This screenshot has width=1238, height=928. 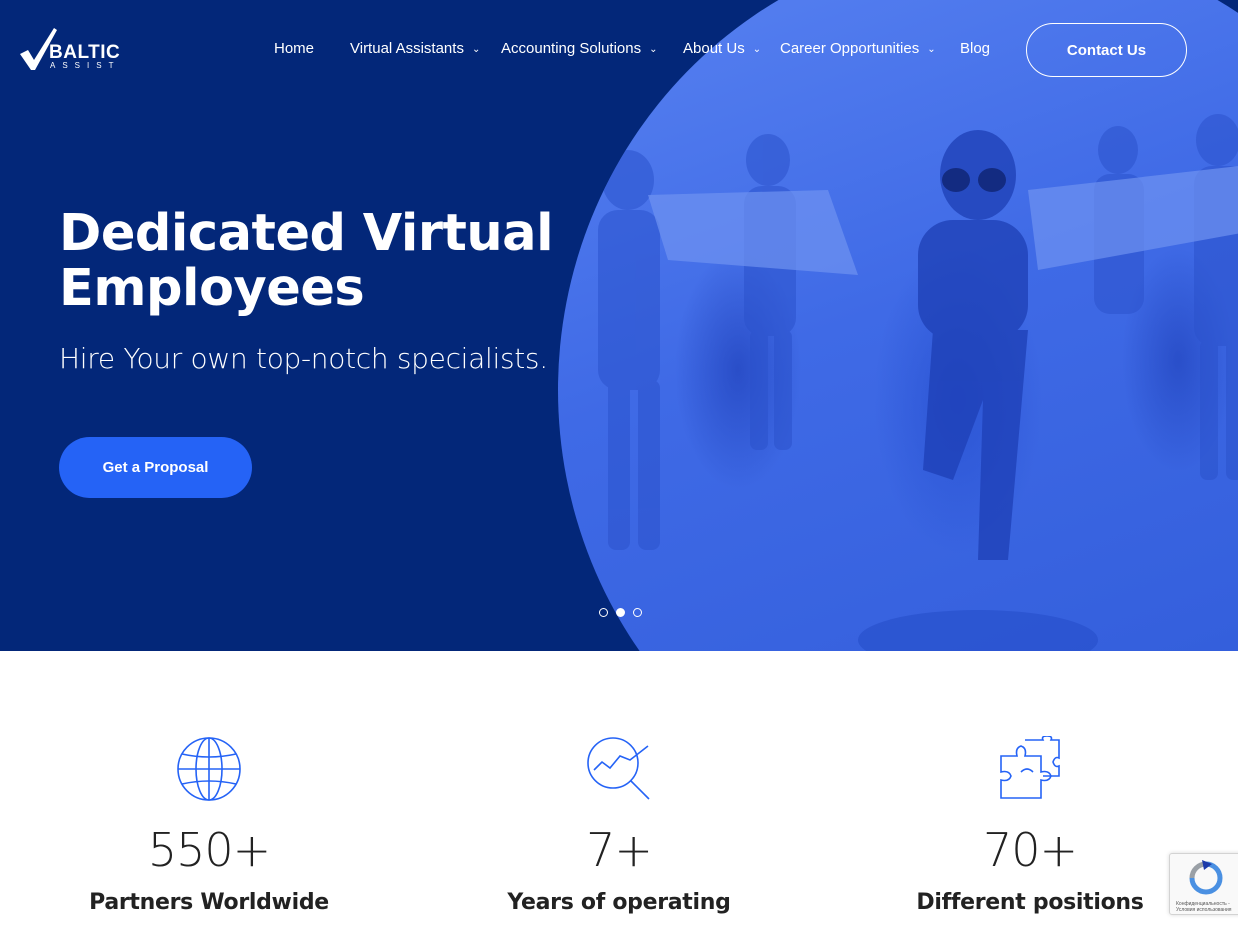 I want to click on logo-tagline: ASSIST, so click(x=85, y=65).